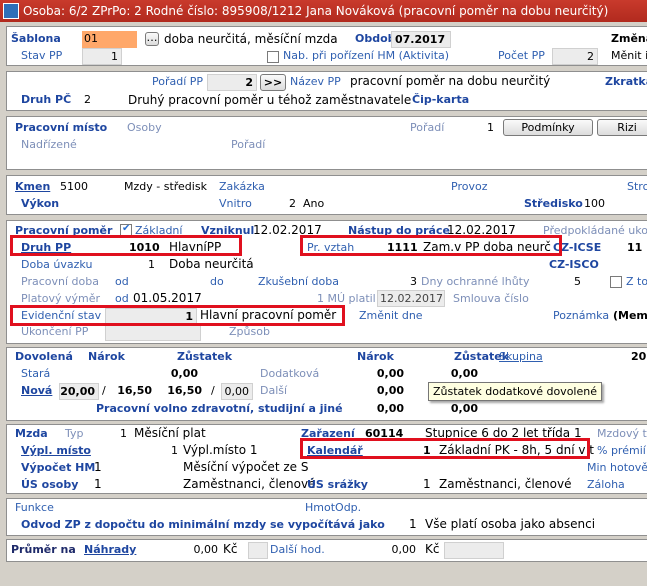  I want to click on pc-type-field: 2, so click(102, 100).